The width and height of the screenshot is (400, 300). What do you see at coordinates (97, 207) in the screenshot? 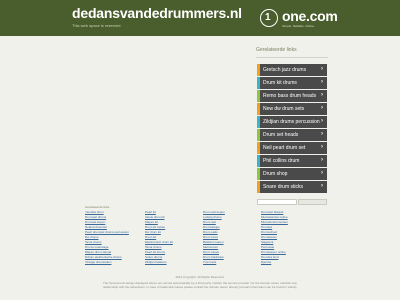
I see `directory-title: Gerelateerde links` at bounding box center [97, 207].